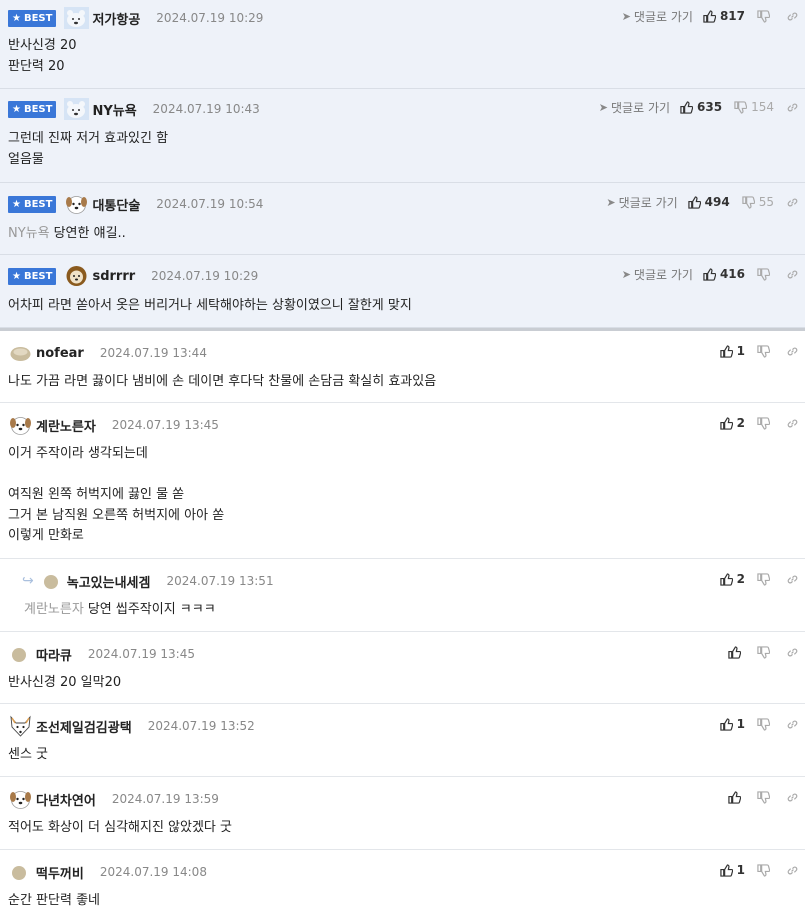 This screenshot has height=923, width=805. Describe the element at coordinates (66, 799) in the screenshot. I see `comment-author: 다년차연어` at that location.